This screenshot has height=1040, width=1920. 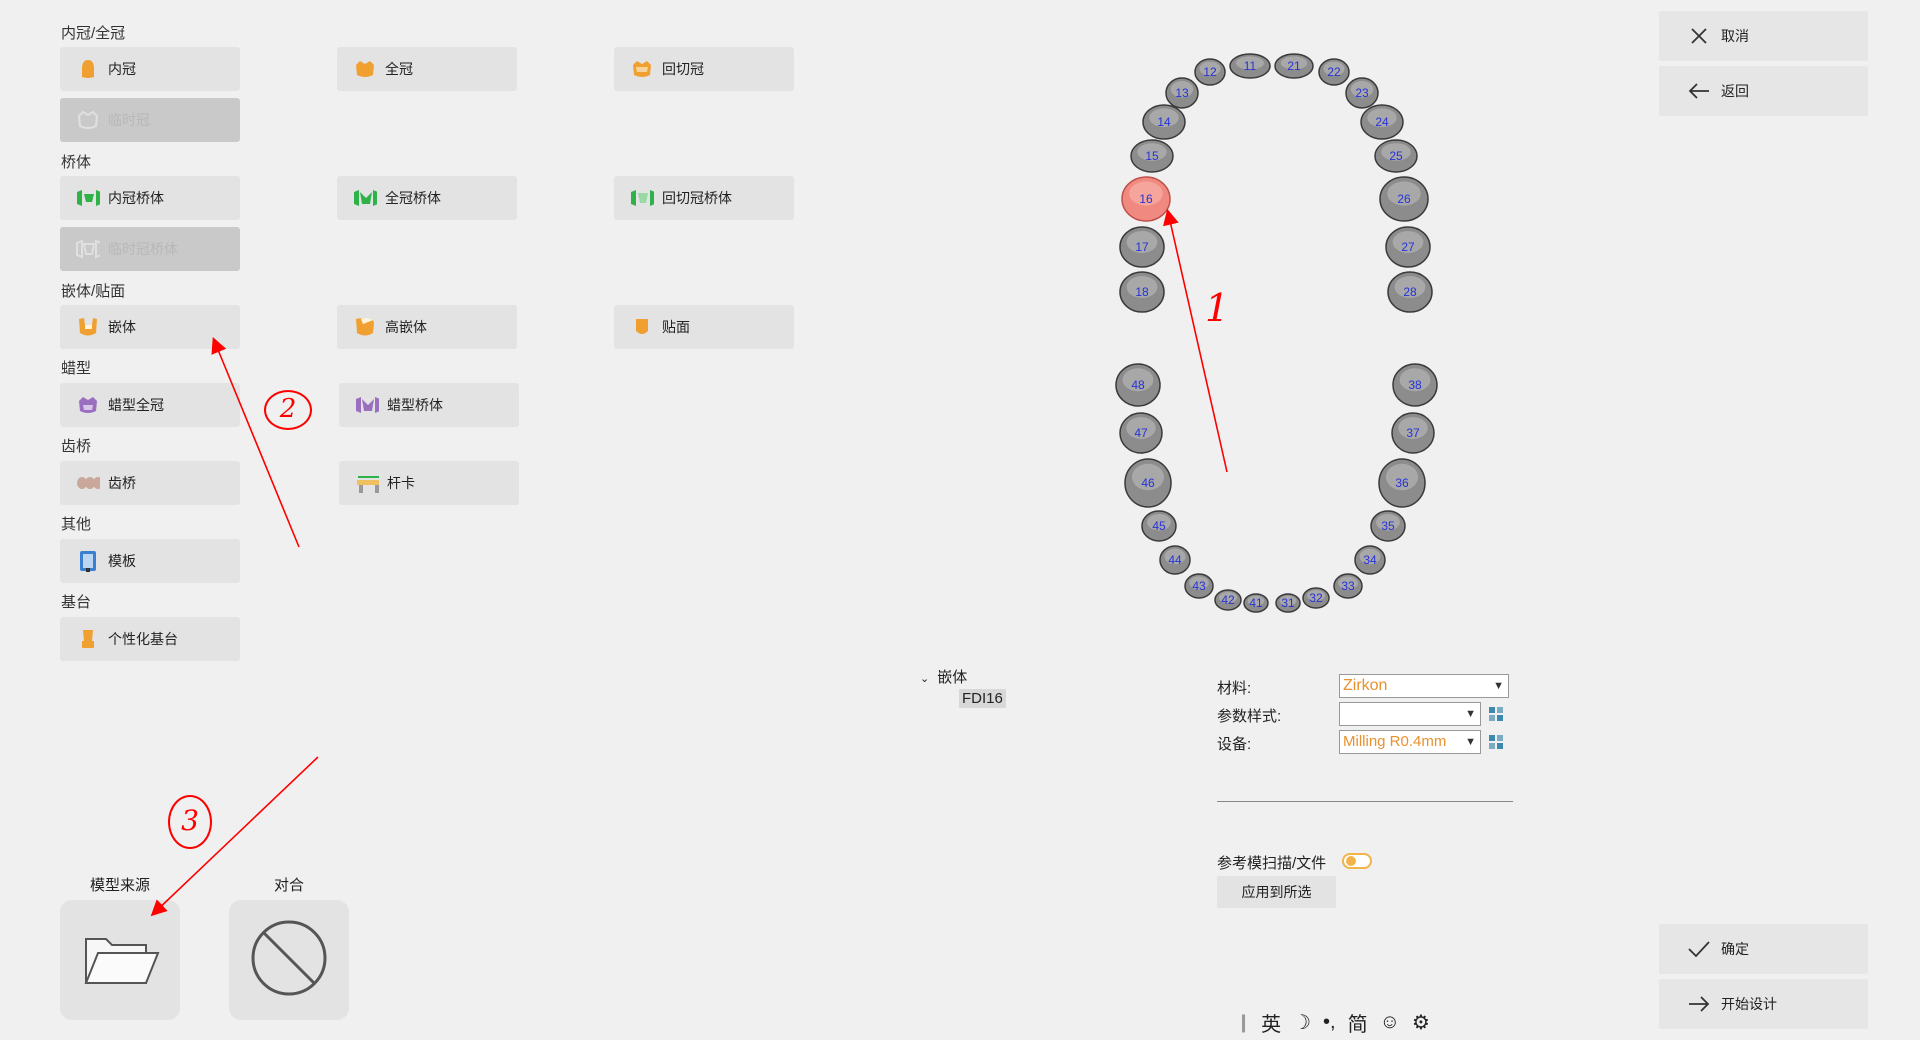 What do you see at coordinates (1182, 93) in the screenshot?
I see `tooth-13: 13` at bounding box center [1182, 93].